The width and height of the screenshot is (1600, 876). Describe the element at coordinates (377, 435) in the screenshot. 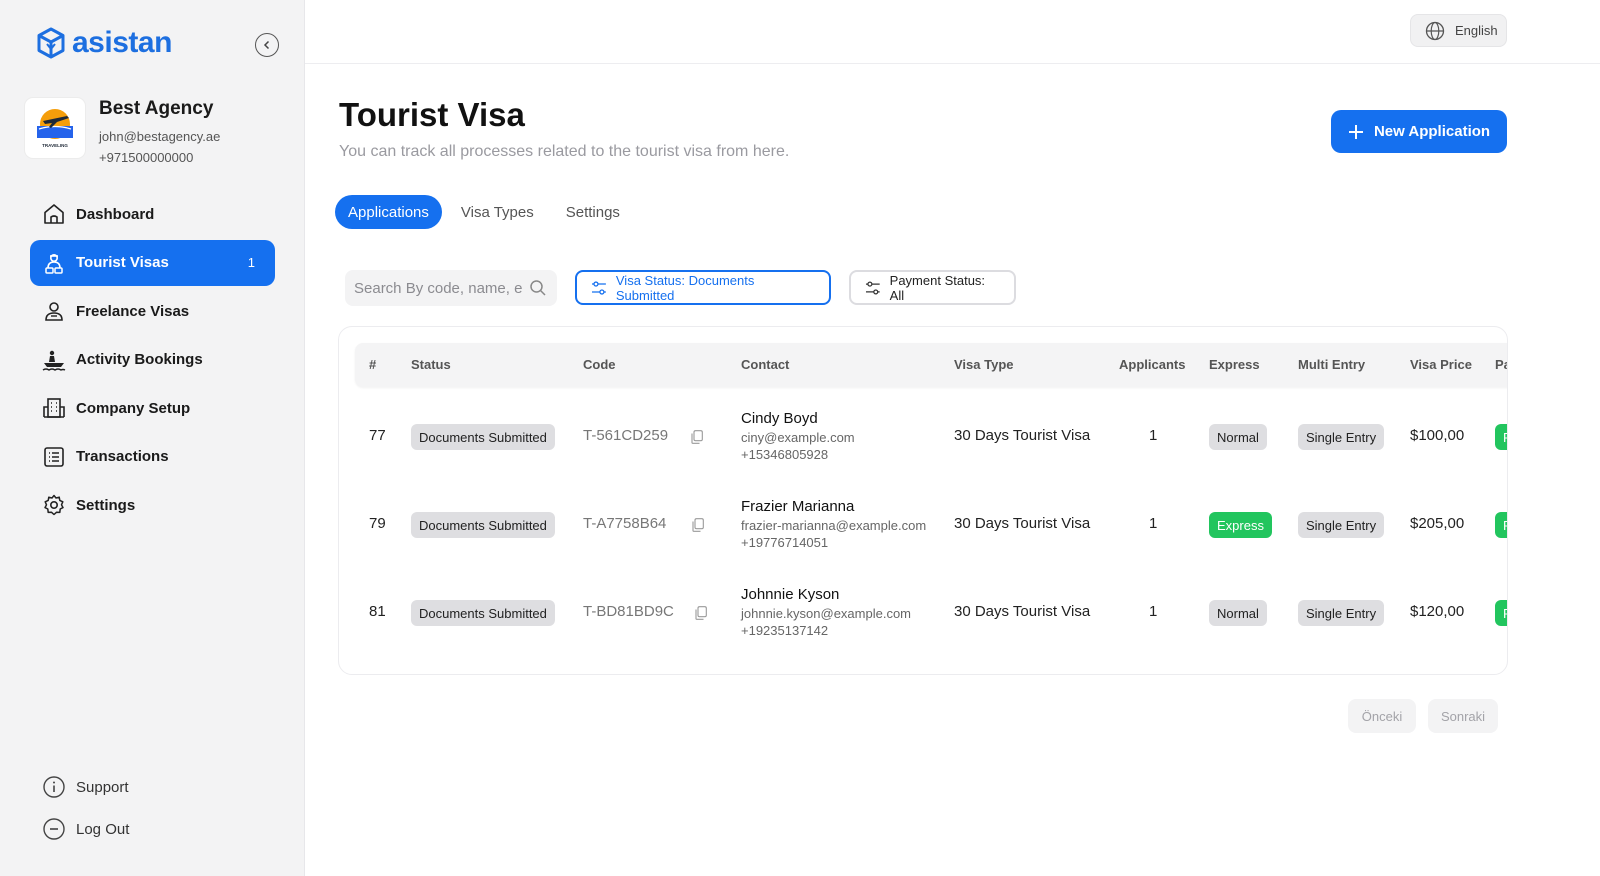

I see `row-id: 77` at that location.